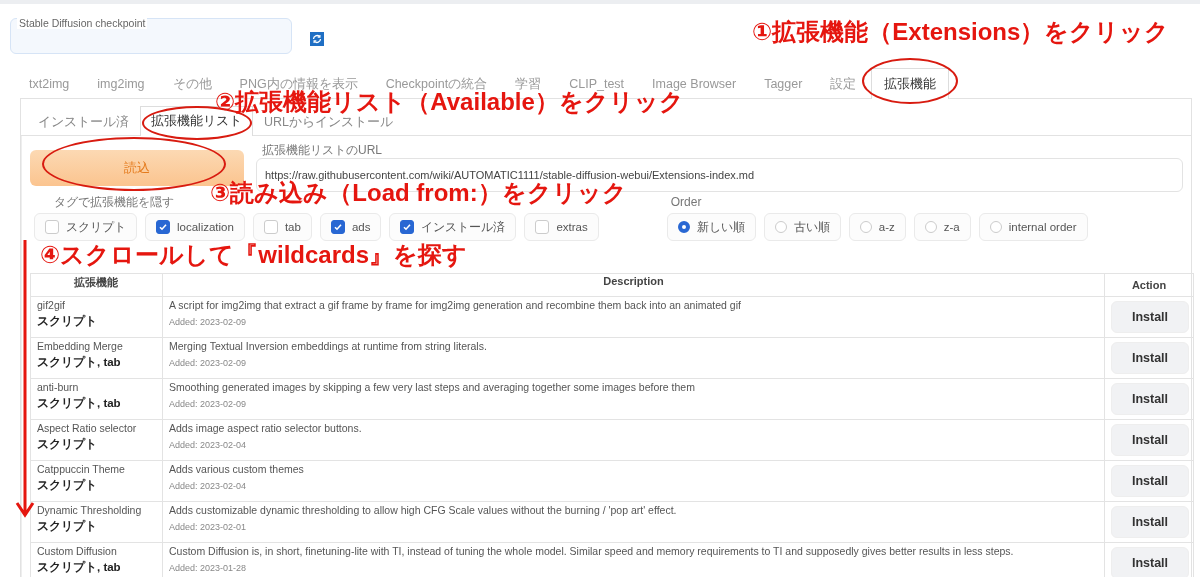  I want to click on tag-checkbox: インストール済, so click(453, 227).